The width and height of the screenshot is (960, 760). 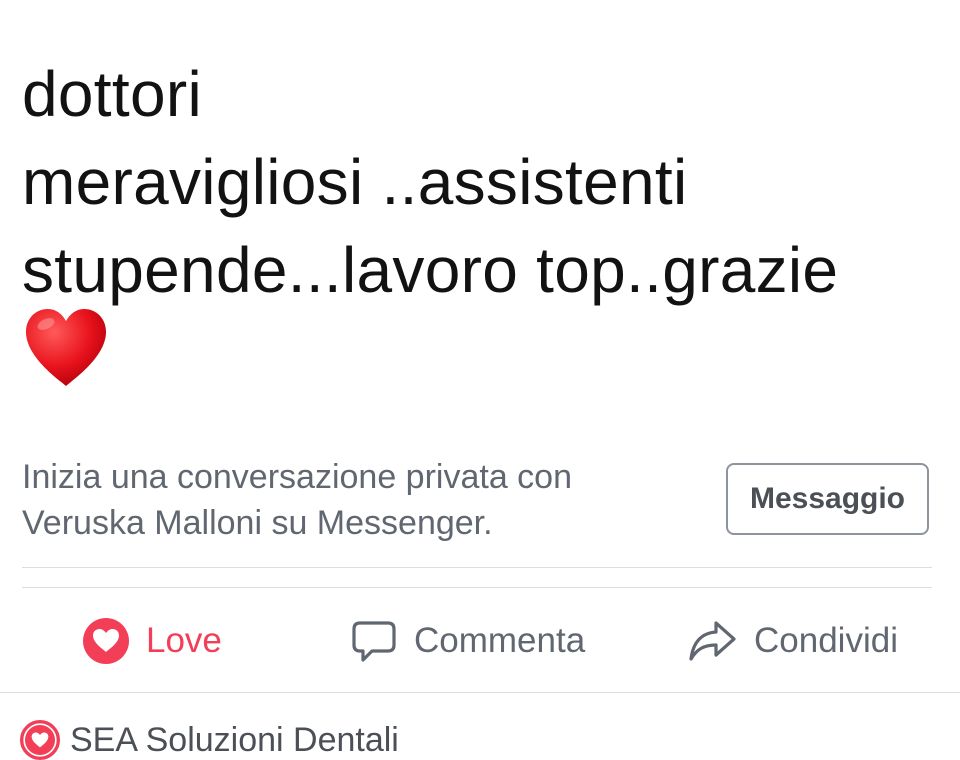 What do you see at coordinates (712, 641) in the screenshot?
I see `share-icon` at bounding box center [712, 641].